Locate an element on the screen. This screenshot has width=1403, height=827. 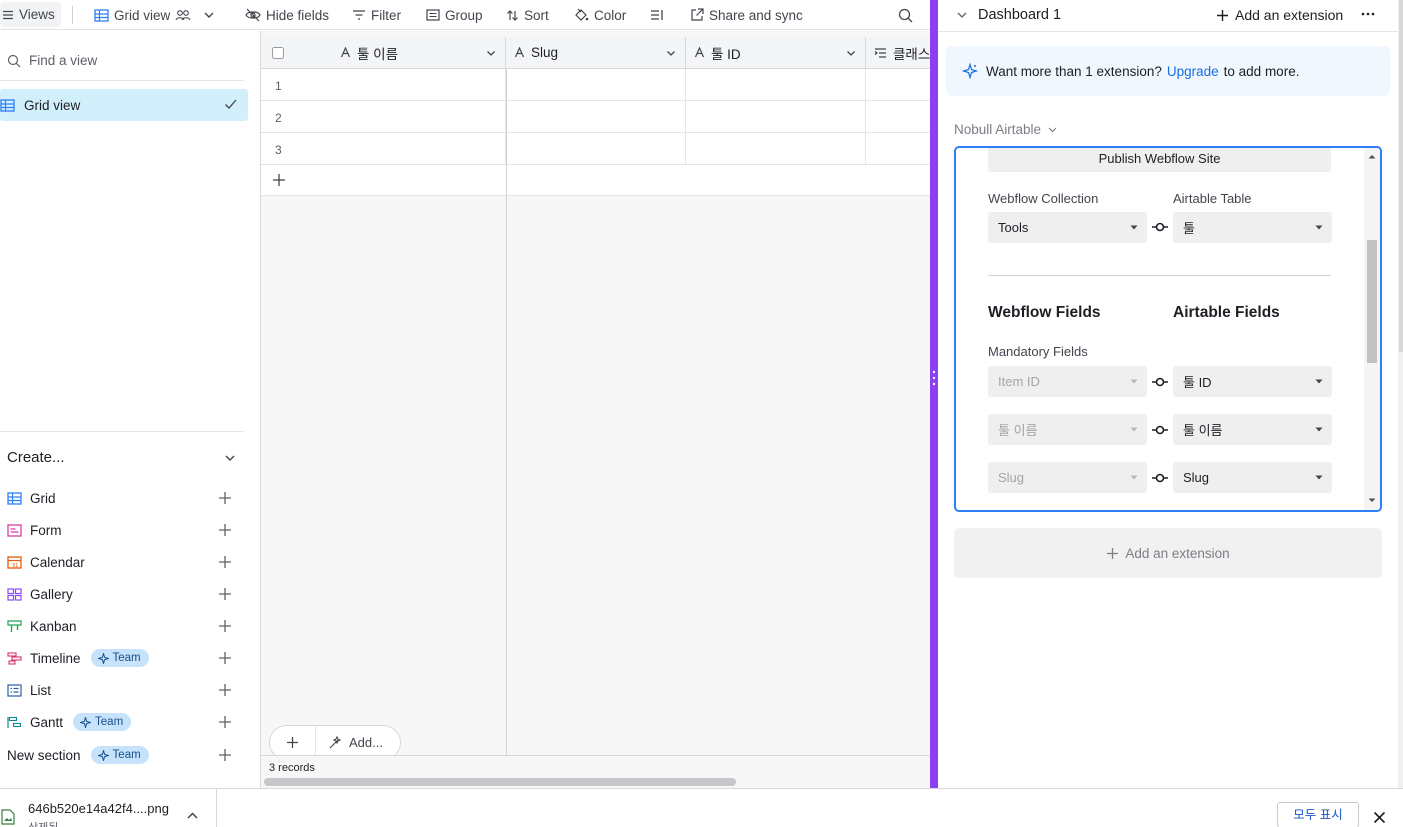
sort-label: Sort is located at coordinates (536, 15).